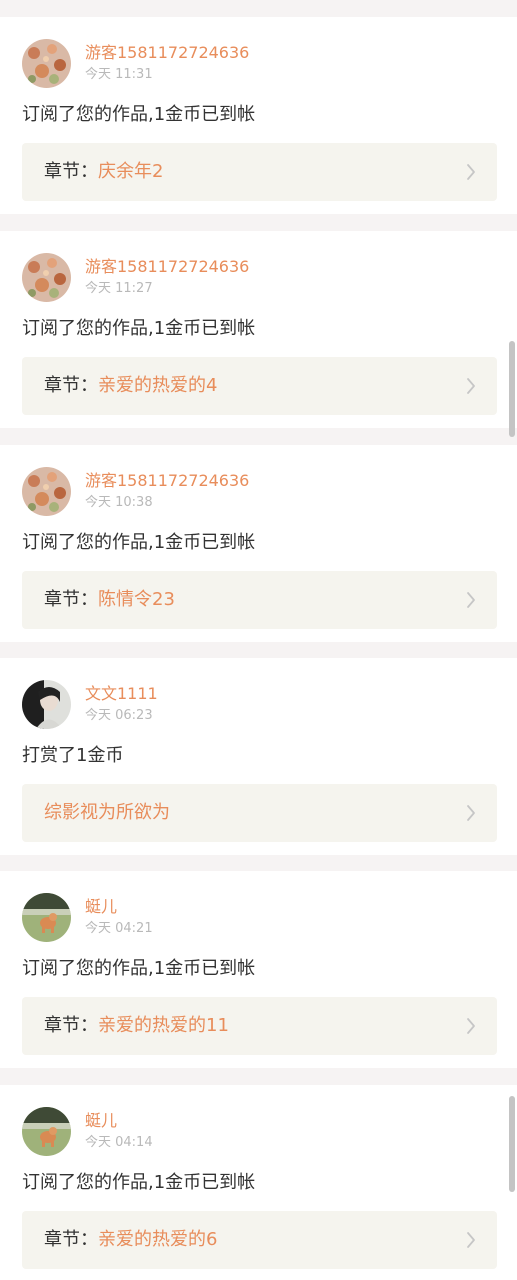  I want to click on timestamp: 今天 10:38, so click(119, 502).